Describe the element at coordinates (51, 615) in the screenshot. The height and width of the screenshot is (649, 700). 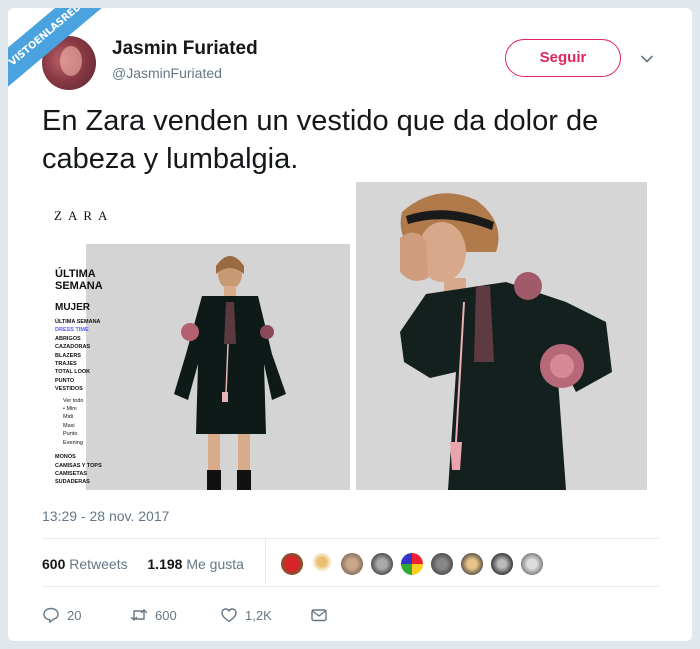
I see `reply-icon` at that location.